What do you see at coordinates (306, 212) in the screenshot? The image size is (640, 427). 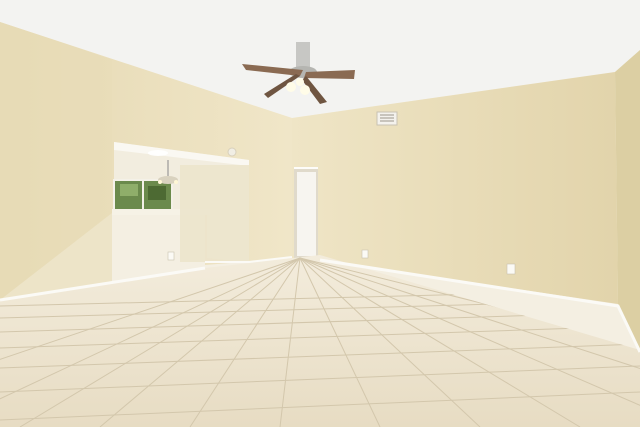 I see `doorway` at bounding box center [306, 212].